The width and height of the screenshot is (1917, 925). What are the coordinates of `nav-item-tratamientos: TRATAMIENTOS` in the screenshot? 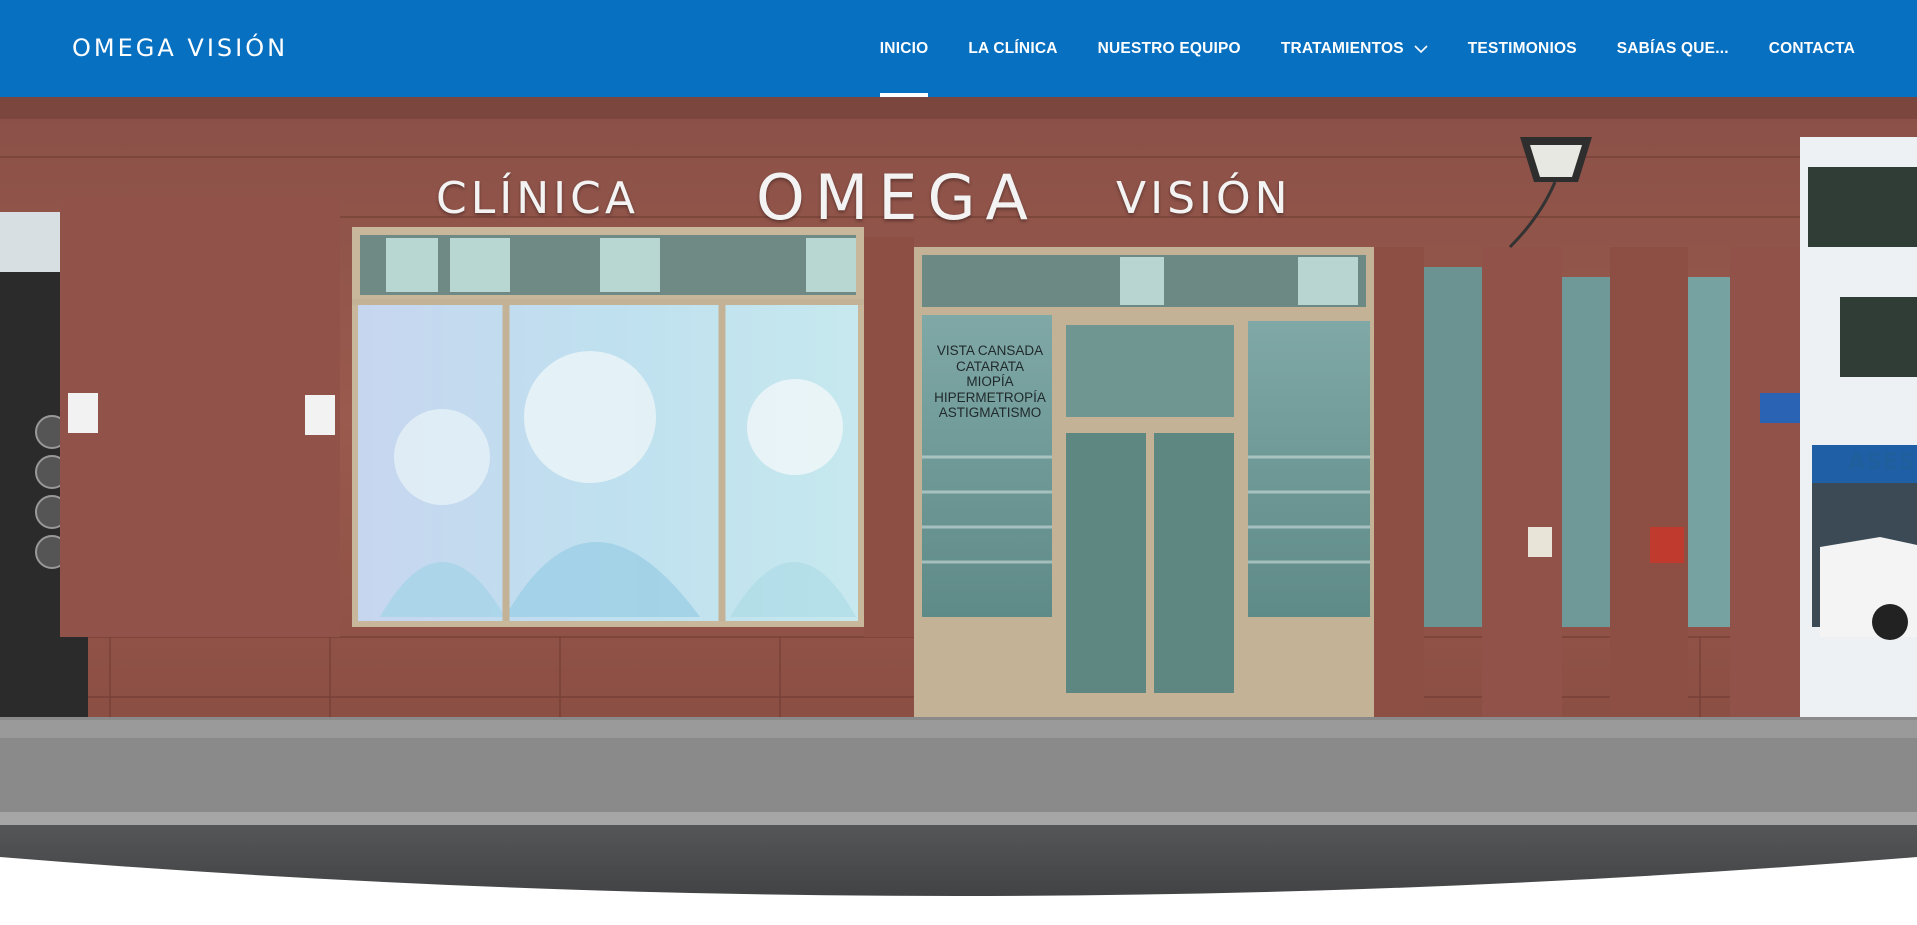 It's located at (1354, 48).